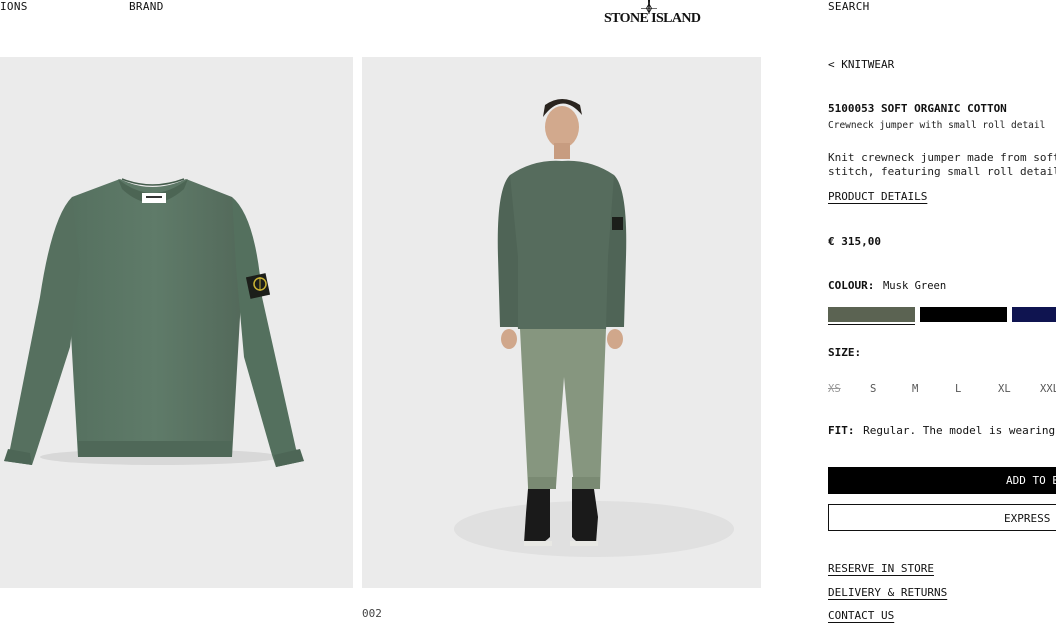 The image size is (1056, 635). What do you see at coordinates (1034, 314) in the screenshot?
I see `swatch-navy` at bounding box center [1034, 314].